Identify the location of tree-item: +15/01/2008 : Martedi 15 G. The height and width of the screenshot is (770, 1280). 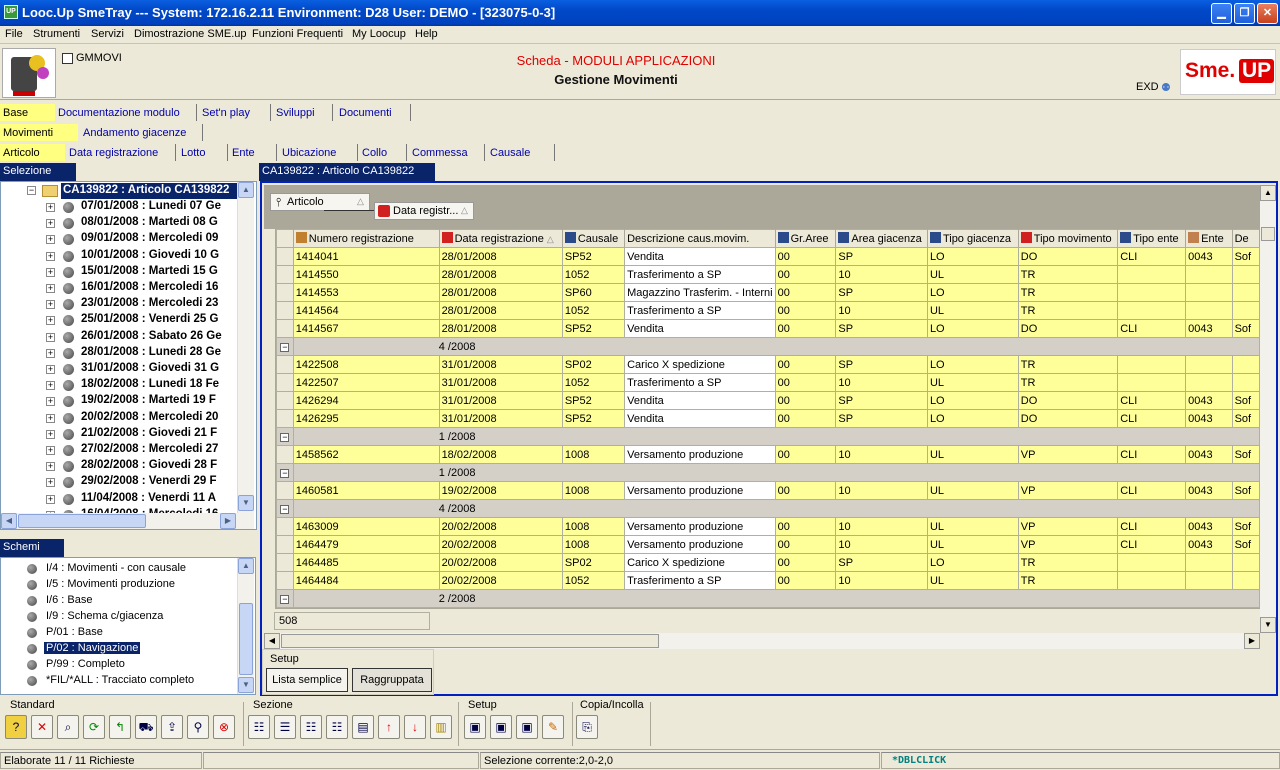
(119, 272).